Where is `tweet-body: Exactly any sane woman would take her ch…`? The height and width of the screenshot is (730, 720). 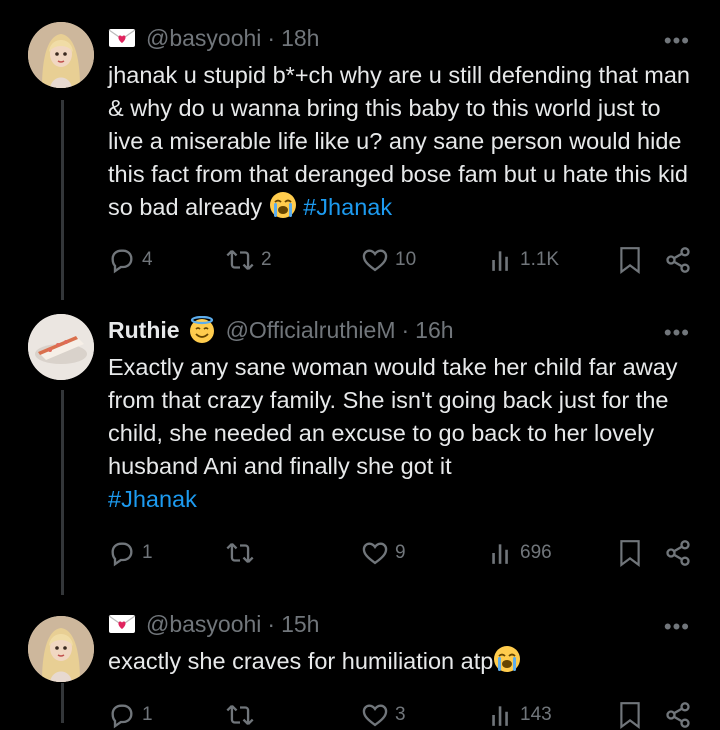
tweet-body: Exactly any sane woman would take her ch… is located at coordinates (393, 416).